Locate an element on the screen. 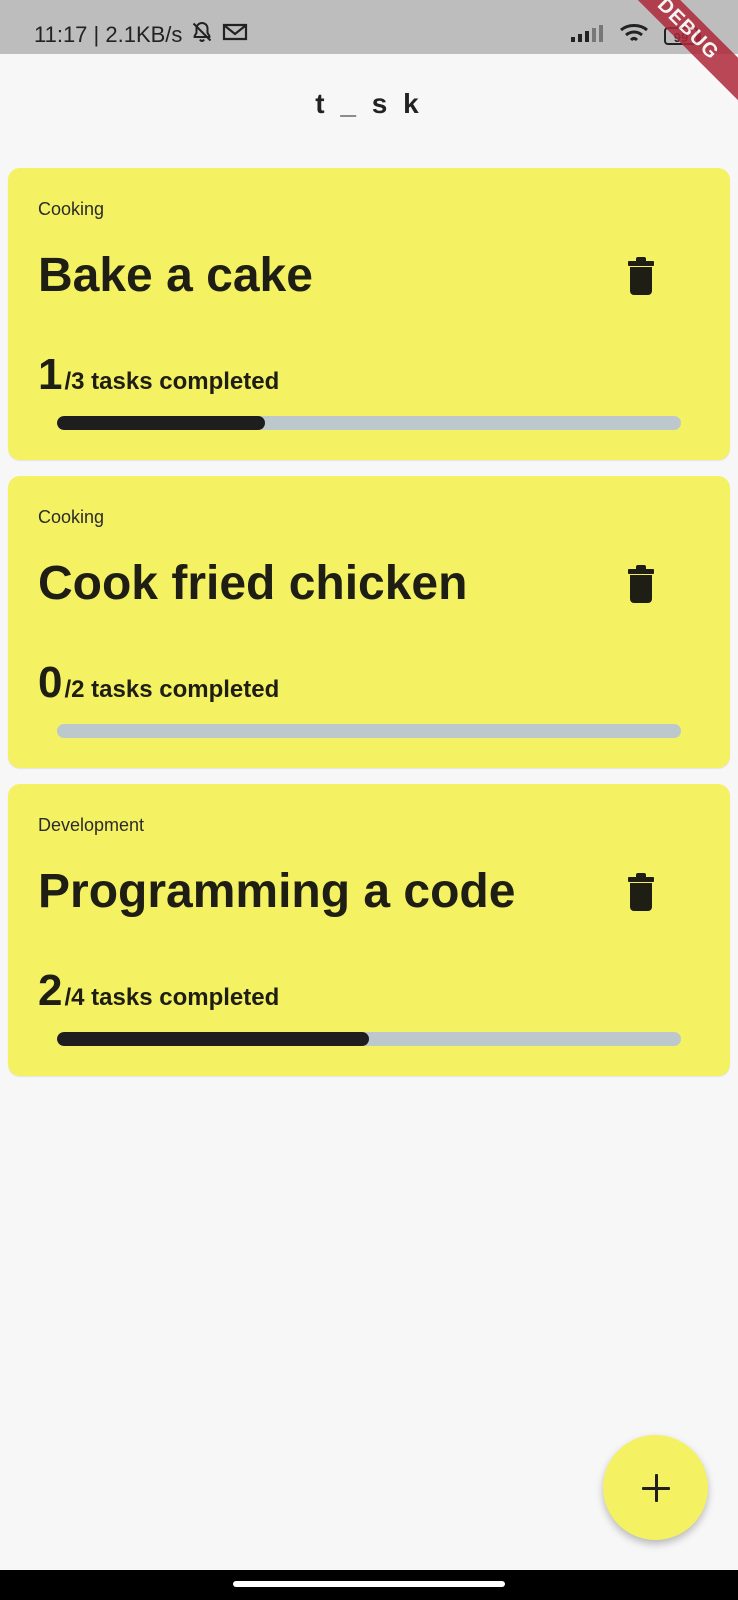  gesture-navigation-bar is located at coordinates (369, 1585).